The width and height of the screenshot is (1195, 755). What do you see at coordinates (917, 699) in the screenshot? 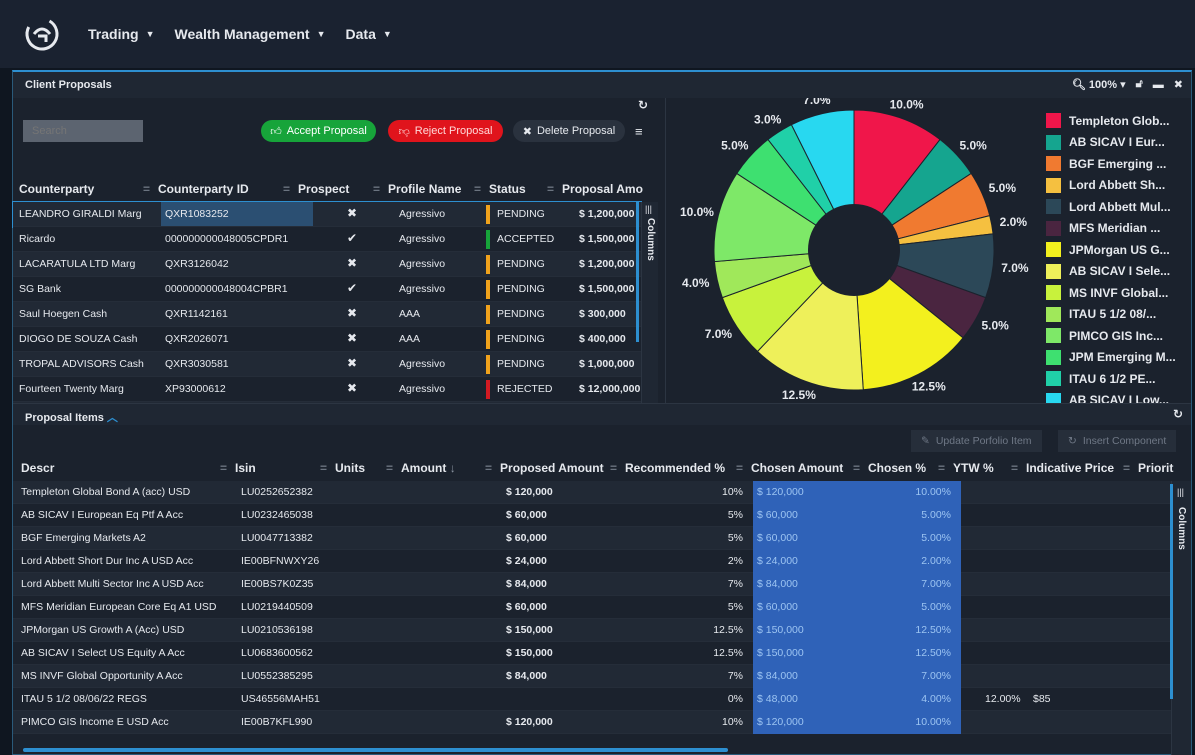
I see `cell-chosen-pct: 4.00%` at bounding box center [917, 699].